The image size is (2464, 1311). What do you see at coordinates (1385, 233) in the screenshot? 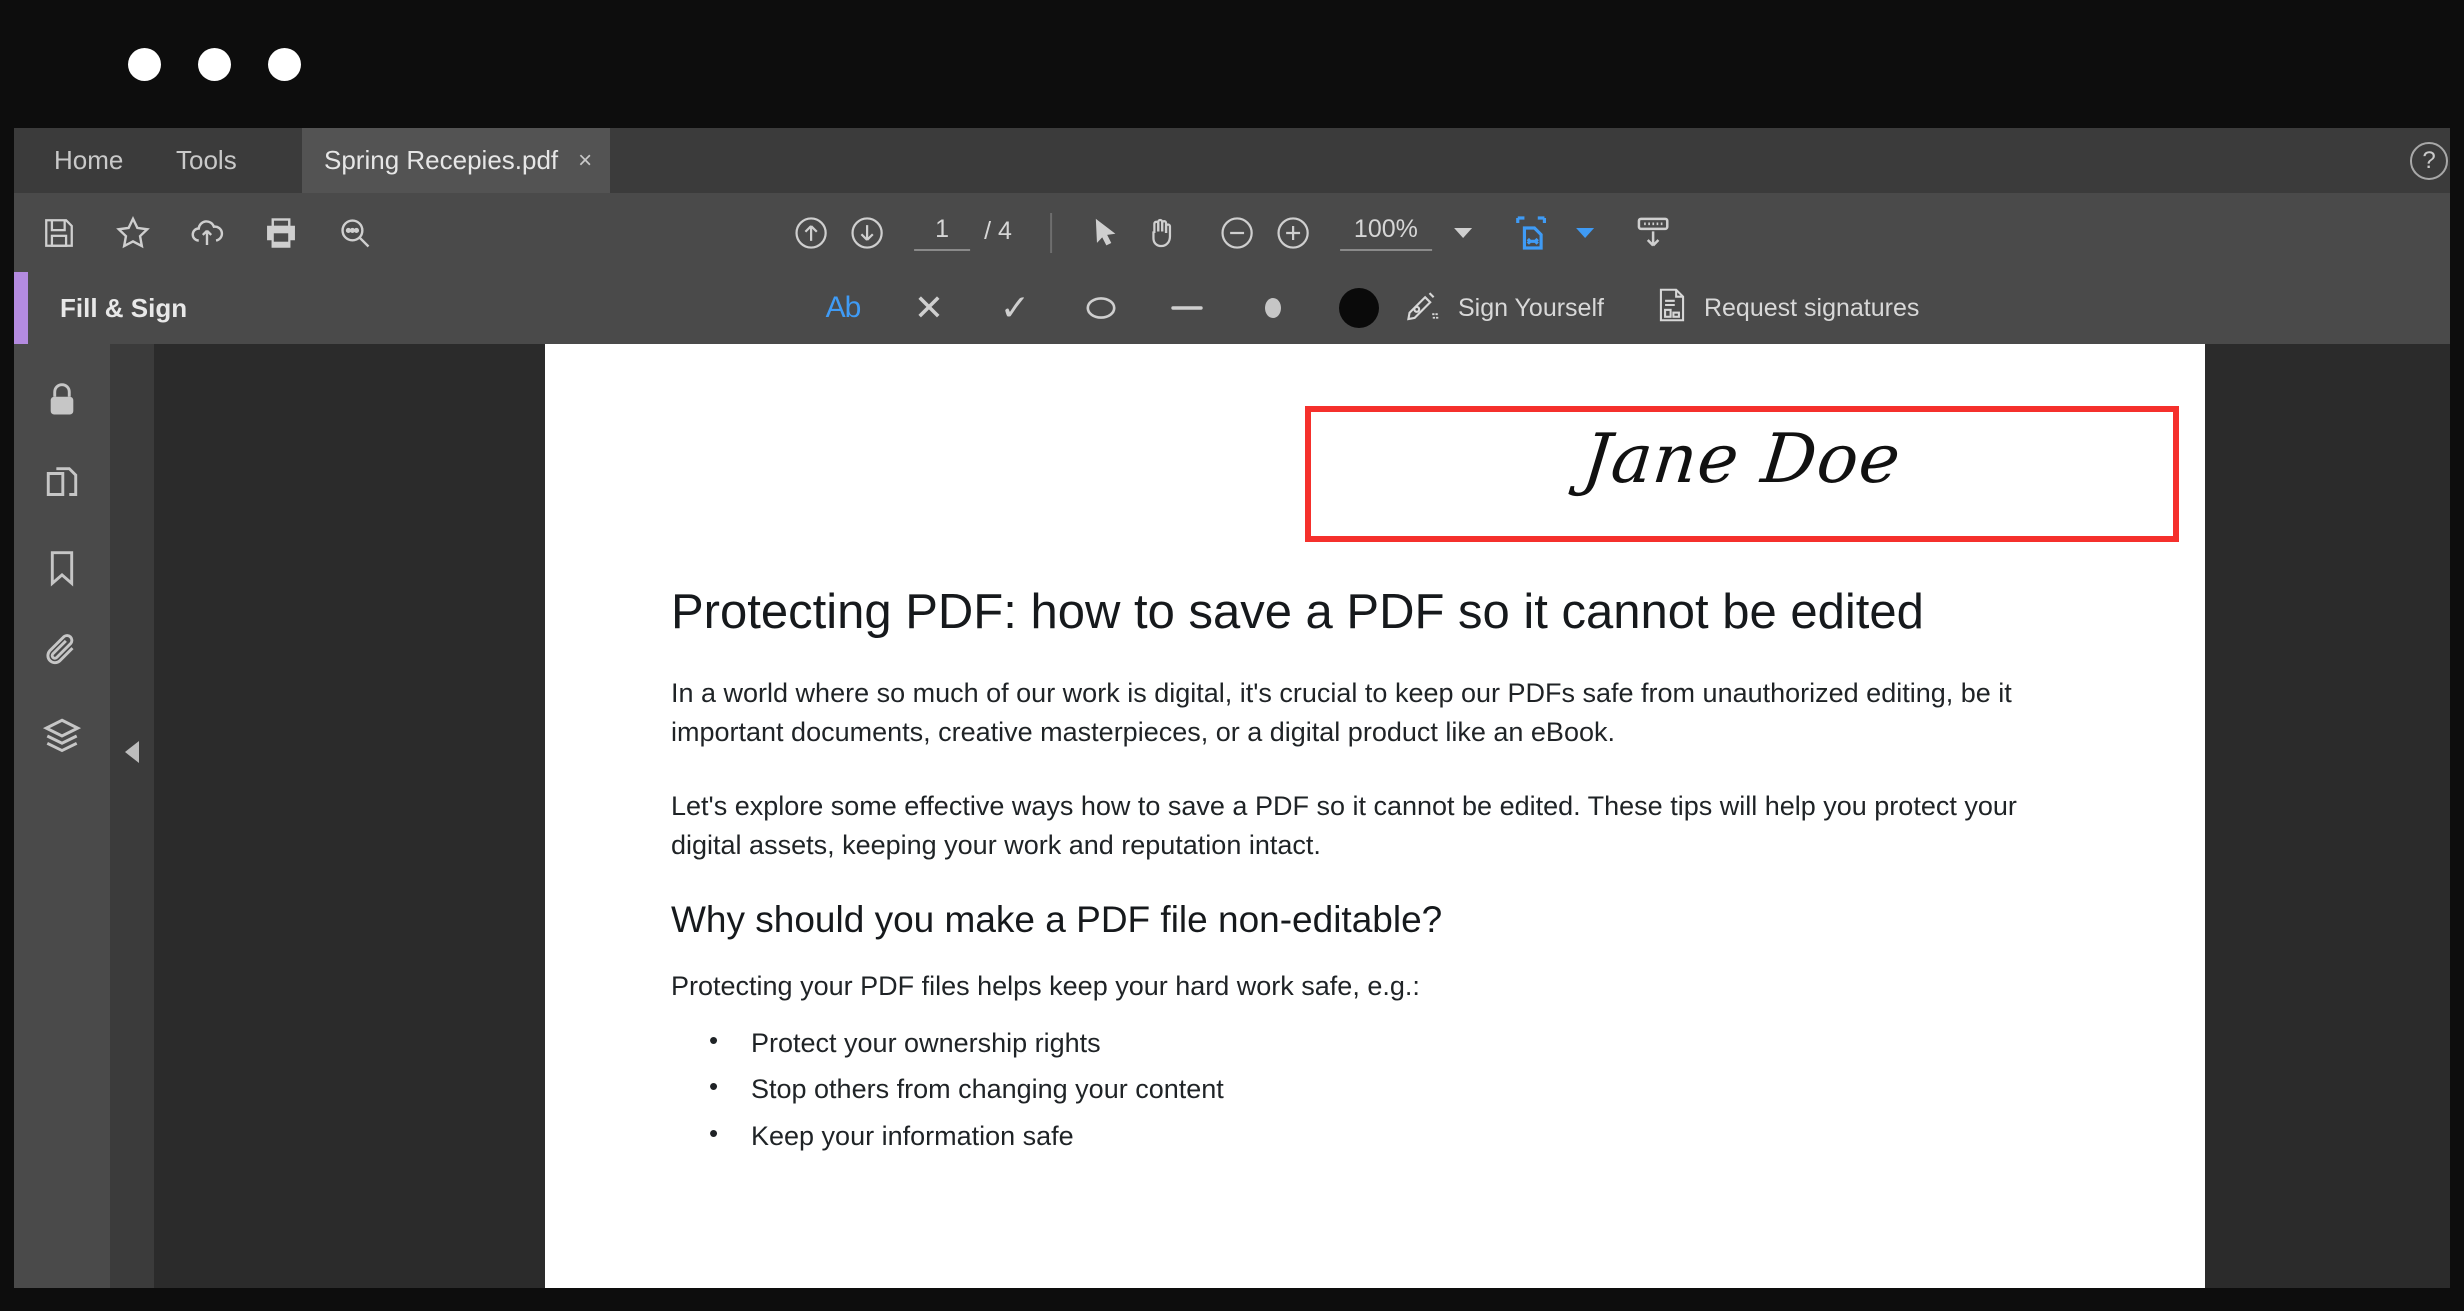
I see `zoom-level-value: 100%` at bounding box center [1385, 233].